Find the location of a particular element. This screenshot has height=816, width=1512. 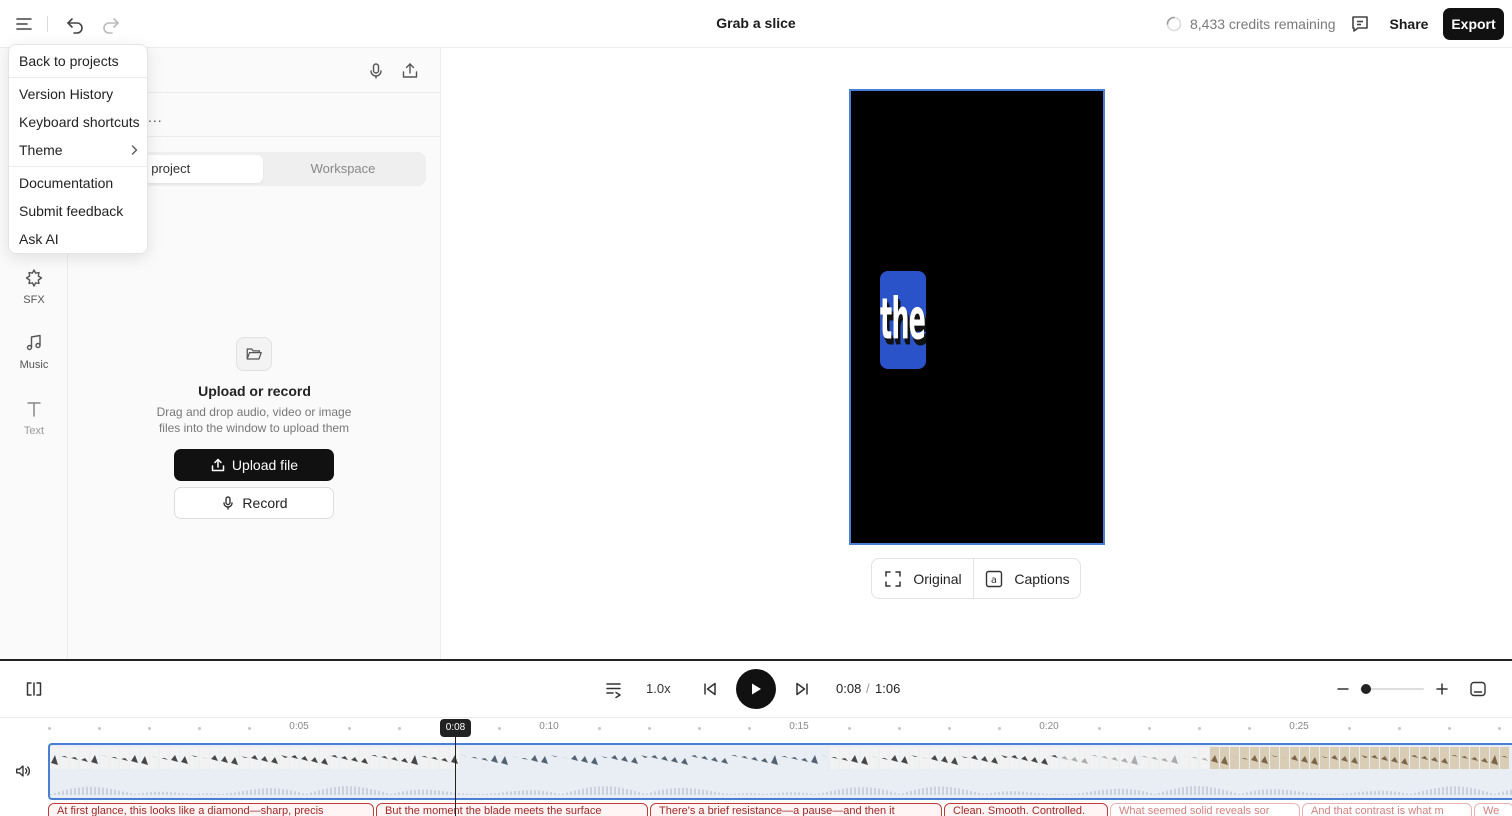

captions-icon: a is located at coordinates (994, 578).